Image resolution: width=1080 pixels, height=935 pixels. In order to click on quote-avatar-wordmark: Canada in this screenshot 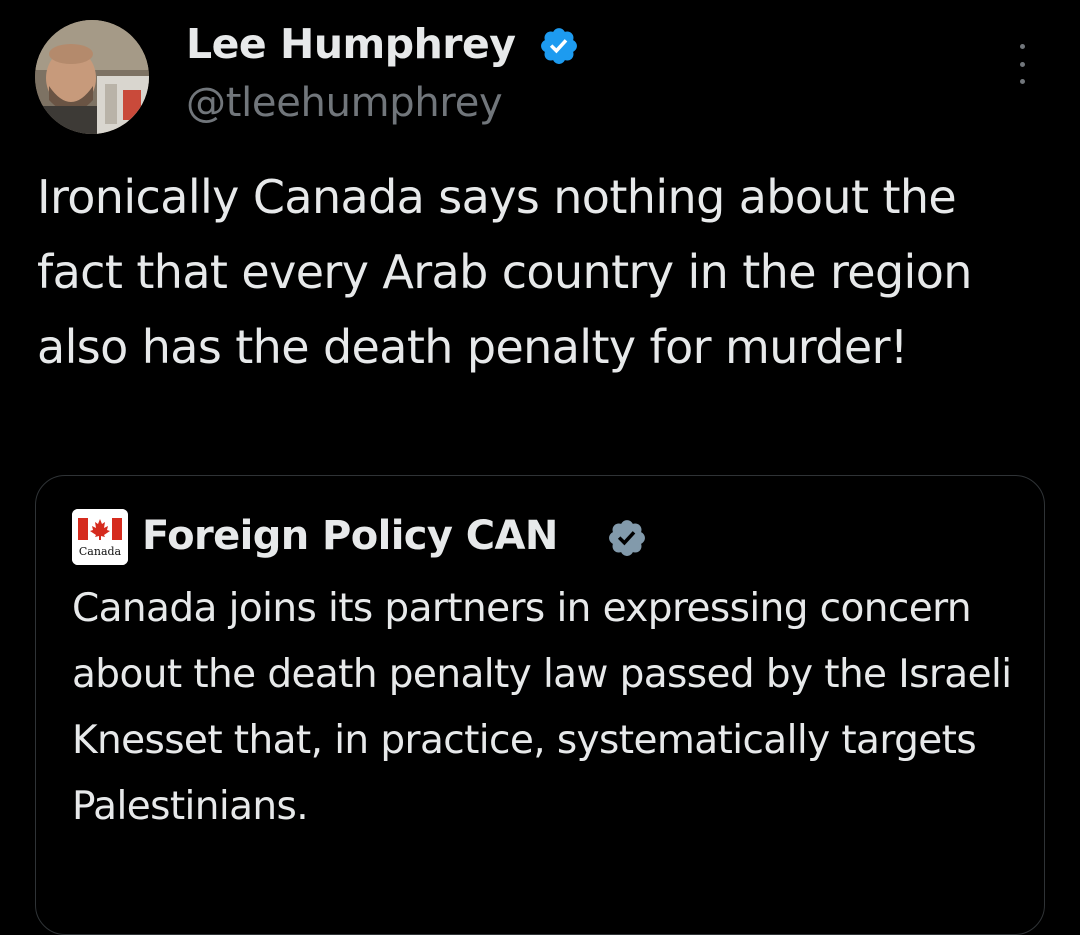, I will do `click(100, 551)`.